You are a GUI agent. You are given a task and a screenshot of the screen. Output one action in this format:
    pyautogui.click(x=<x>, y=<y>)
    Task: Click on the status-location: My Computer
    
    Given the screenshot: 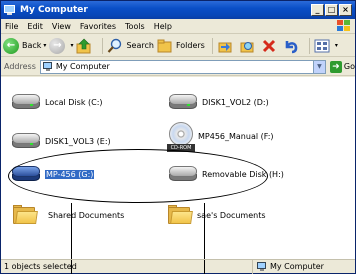 What is the action you would take?
    pyautogui.click(x=288, y=266)
    